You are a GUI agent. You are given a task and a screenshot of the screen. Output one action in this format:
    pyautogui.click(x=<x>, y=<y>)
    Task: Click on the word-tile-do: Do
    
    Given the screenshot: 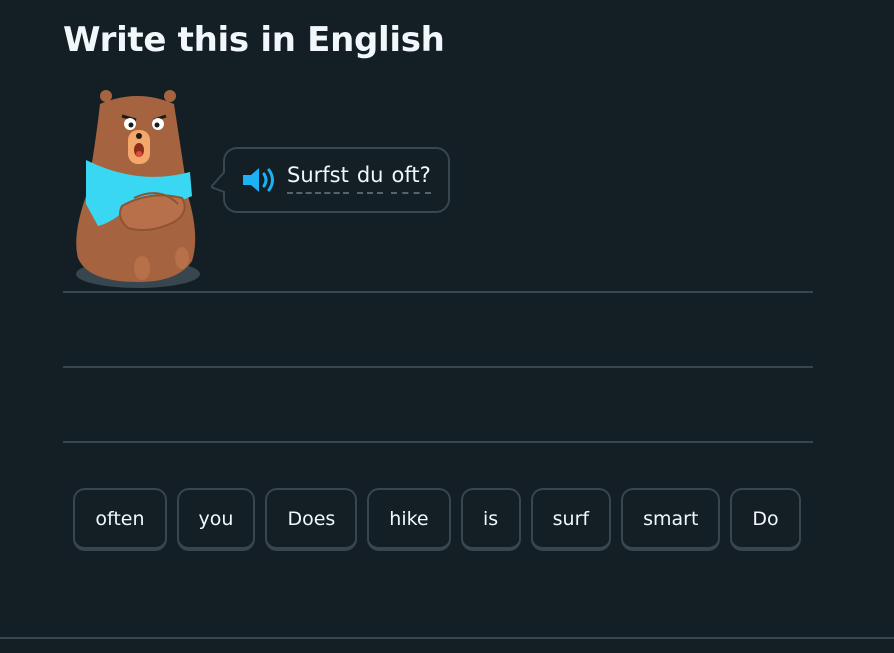 What is the action you would take?
    pyautogui.click(x=765, y=519)
    